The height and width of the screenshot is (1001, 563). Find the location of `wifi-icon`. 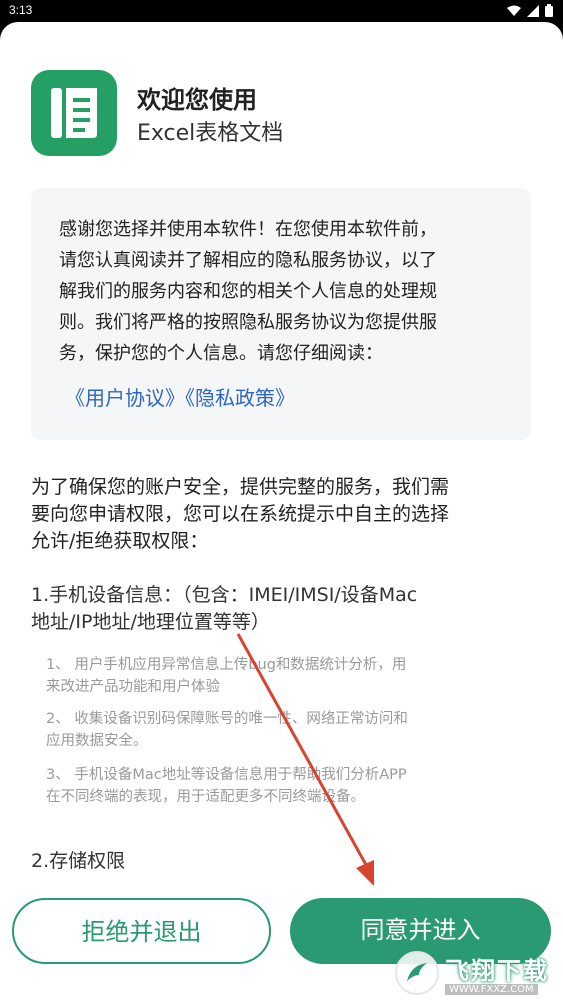

wifi-icon is located at coordinates (514, 10).